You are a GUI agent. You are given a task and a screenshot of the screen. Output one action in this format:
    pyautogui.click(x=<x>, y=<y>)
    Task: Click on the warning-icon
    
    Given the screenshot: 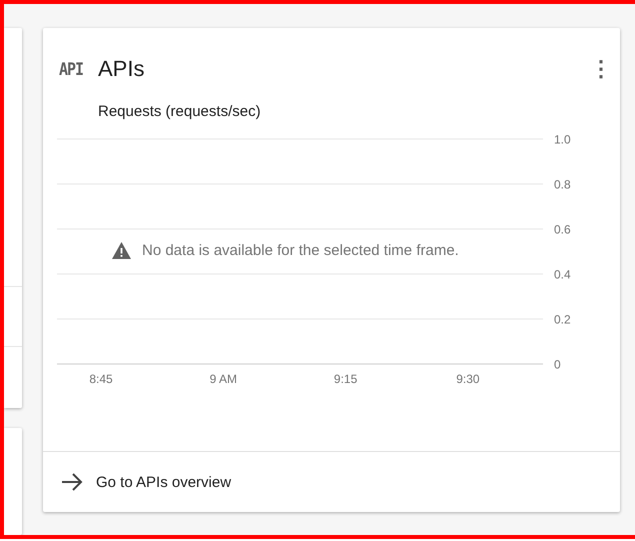 What is the action you would take?
    pyautogui.click(x=121, y=250)
    